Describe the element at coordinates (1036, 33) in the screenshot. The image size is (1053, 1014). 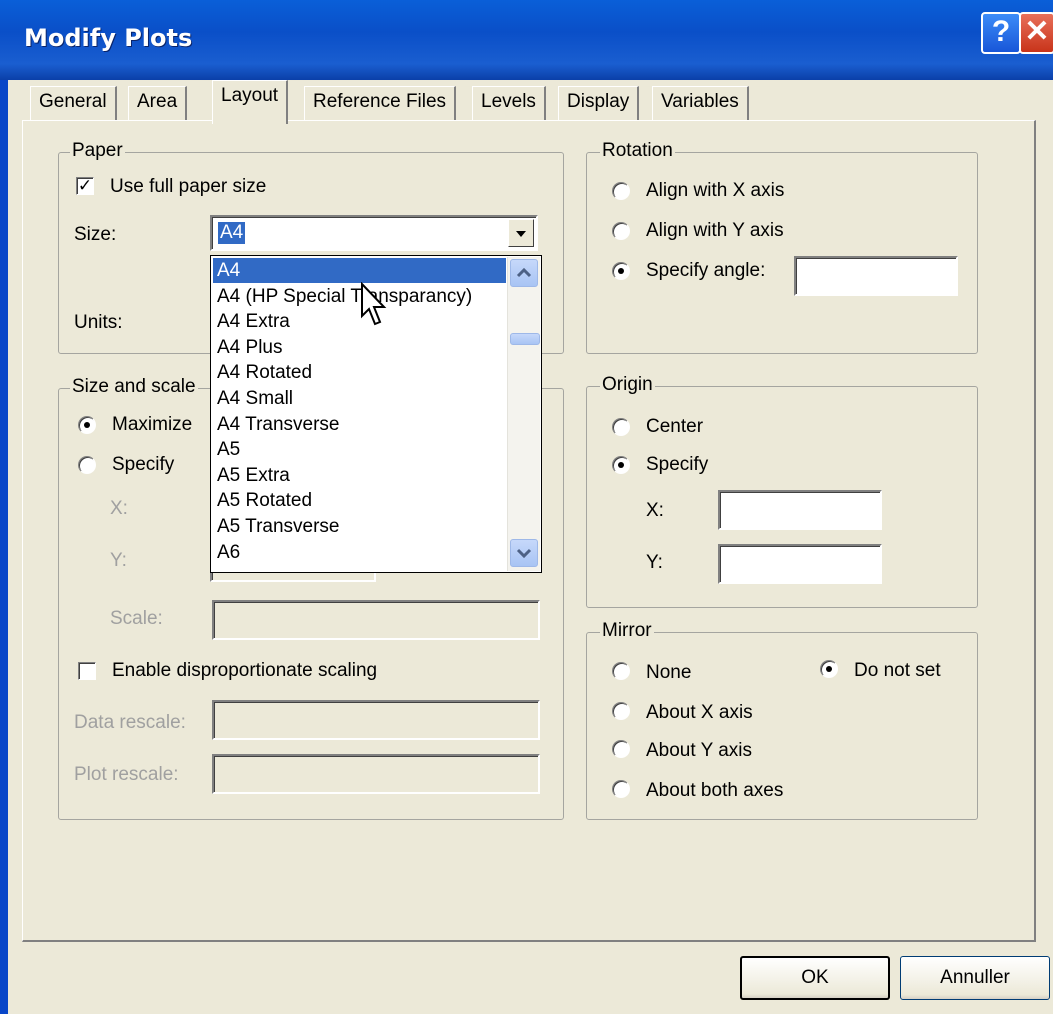
I see `close-button: ✕` at that location.